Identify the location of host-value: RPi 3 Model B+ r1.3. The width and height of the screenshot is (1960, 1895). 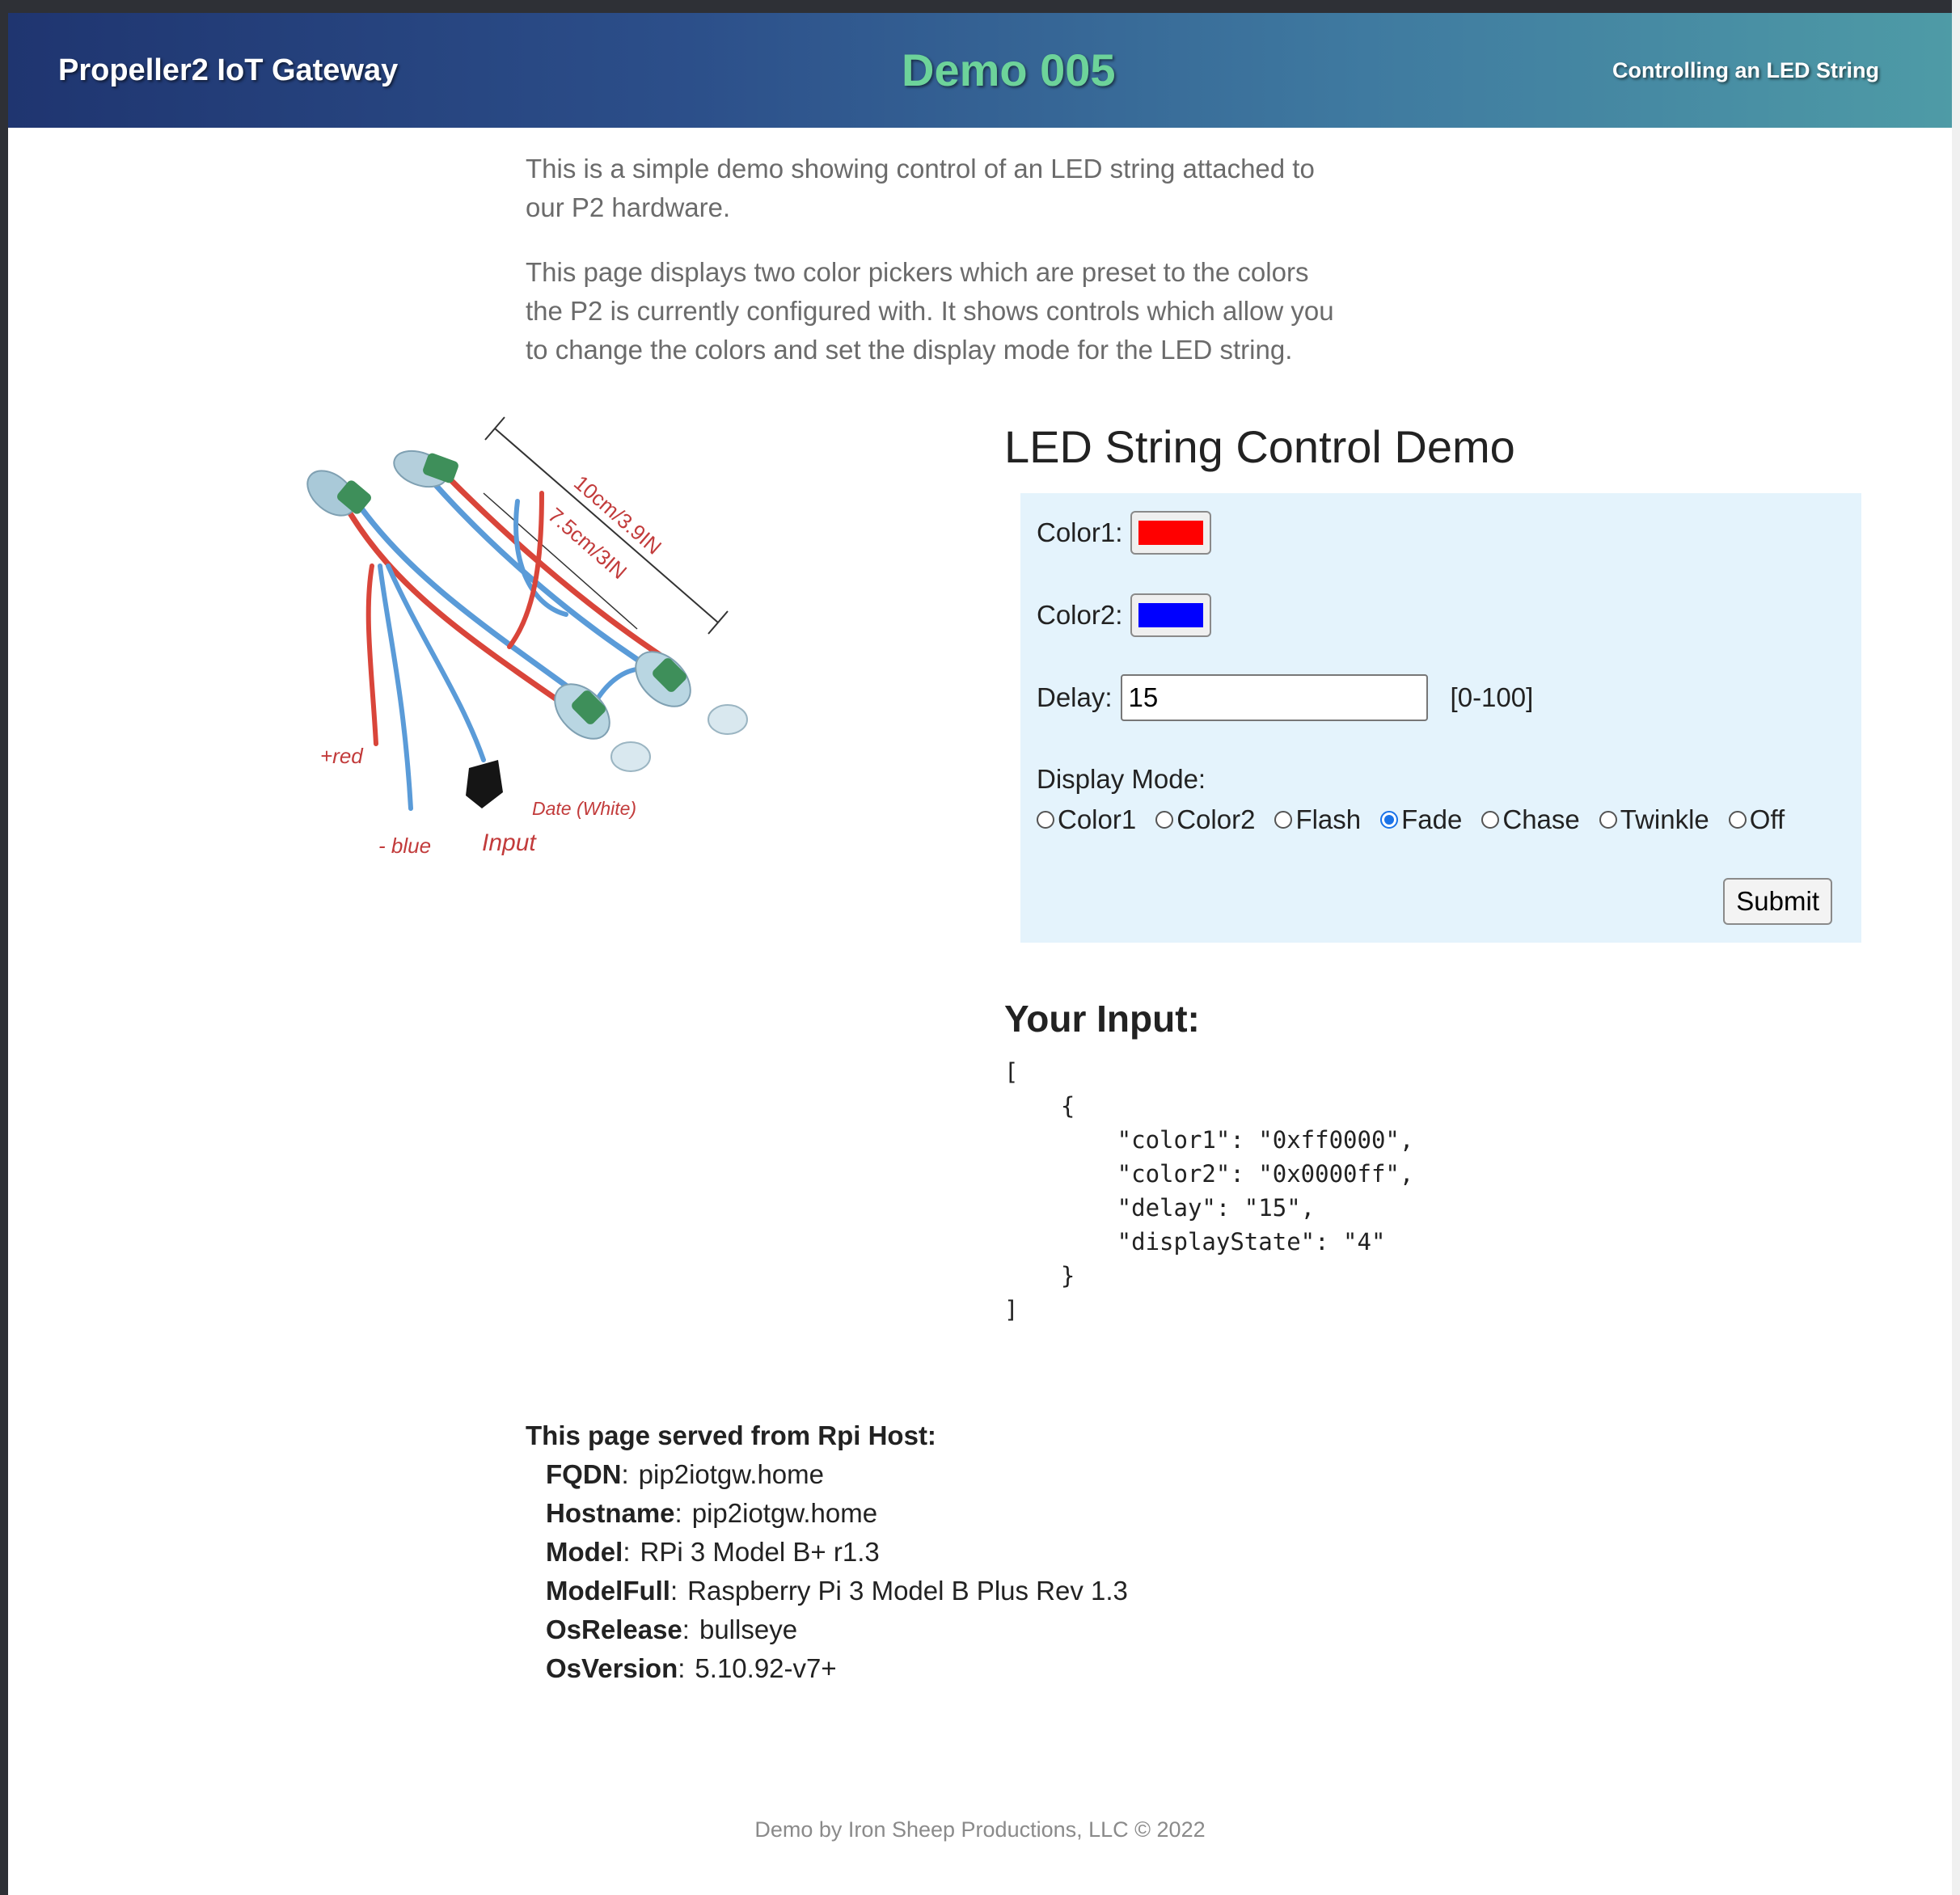
(760, 1552).